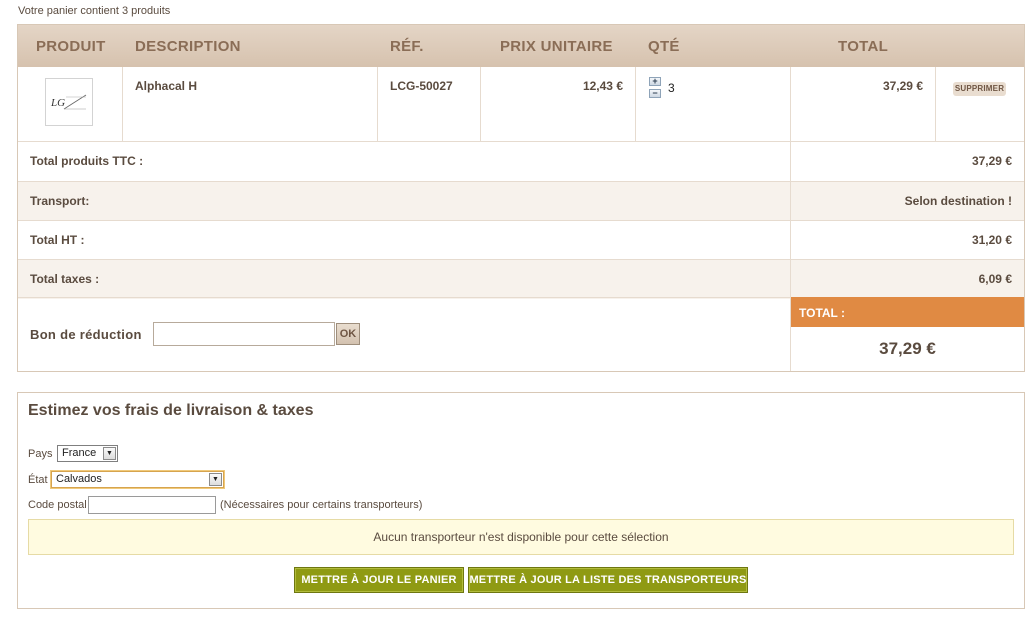  Describe the element at coordinates (421, 86) in the screenshot. I see `product-ref: LCG-50027` at that location.